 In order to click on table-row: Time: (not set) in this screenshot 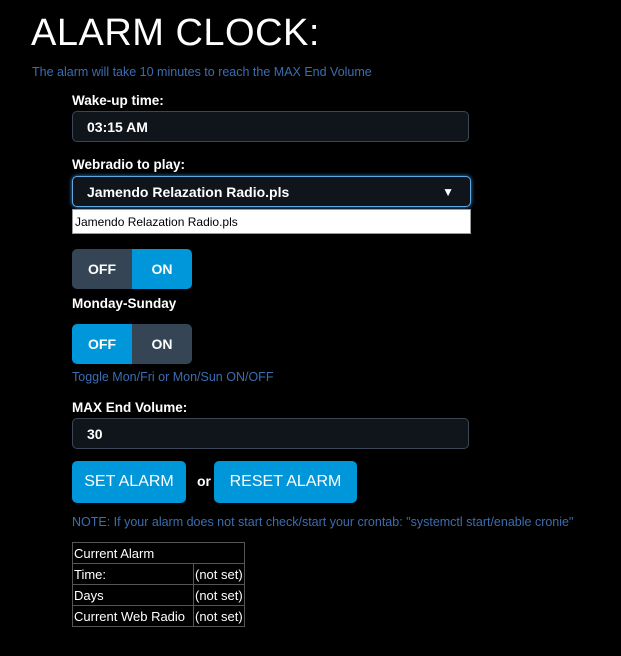, I will do `click(158, 574)`.